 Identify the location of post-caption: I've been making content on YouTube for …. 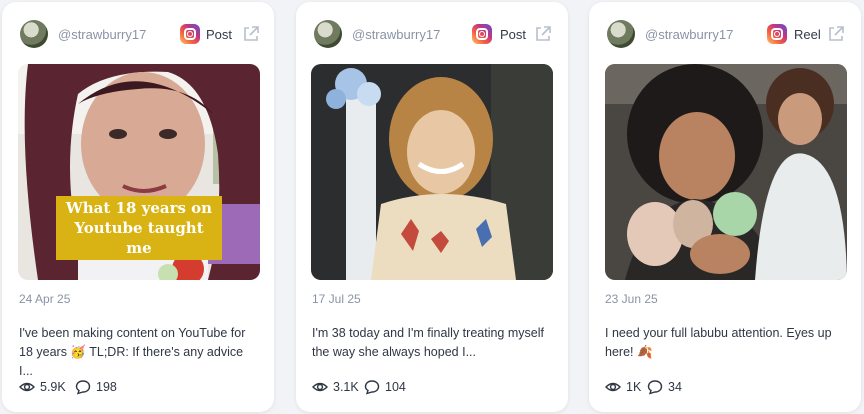
(132, 352).